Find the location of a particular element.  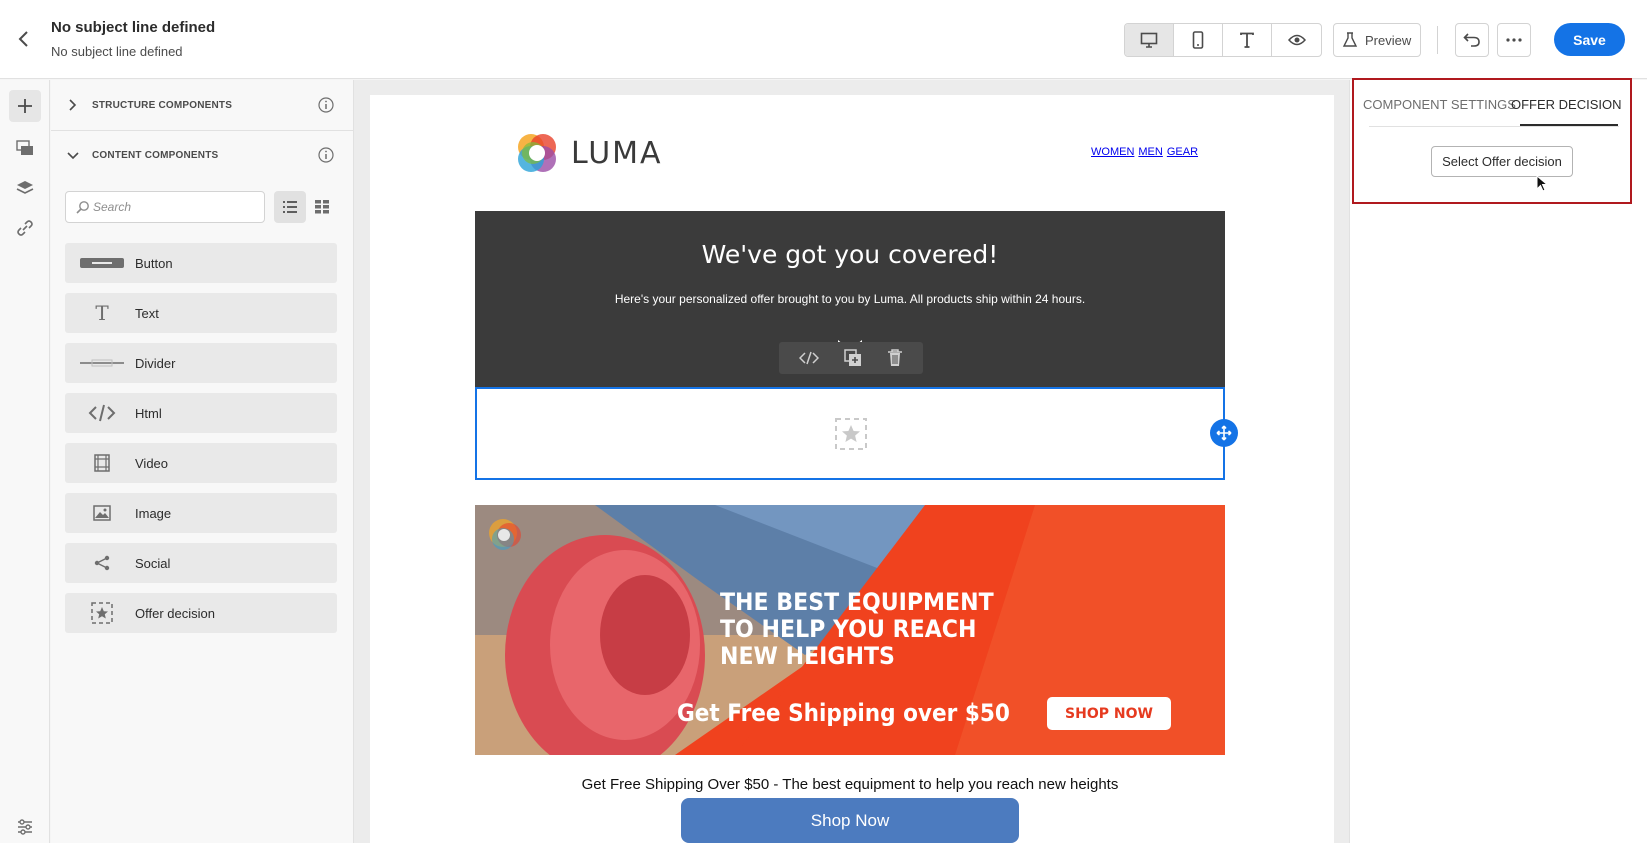

settings-icon is located at coordinates (25, 827).